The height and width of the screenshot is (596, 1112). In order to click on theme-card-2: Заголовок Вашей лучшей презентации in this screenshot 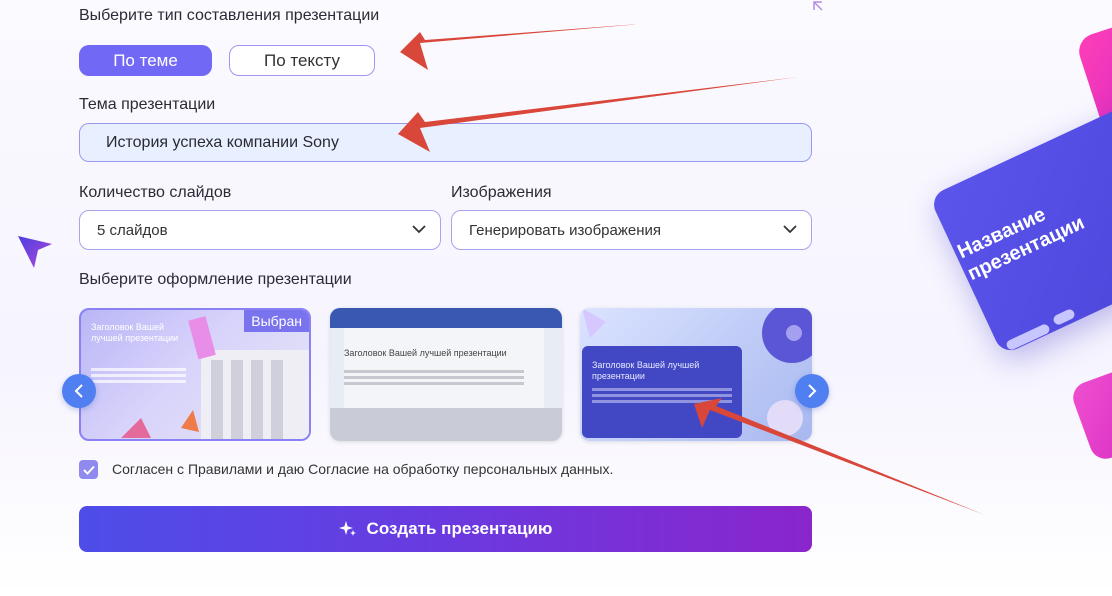, I will do `click(446, 374)`.